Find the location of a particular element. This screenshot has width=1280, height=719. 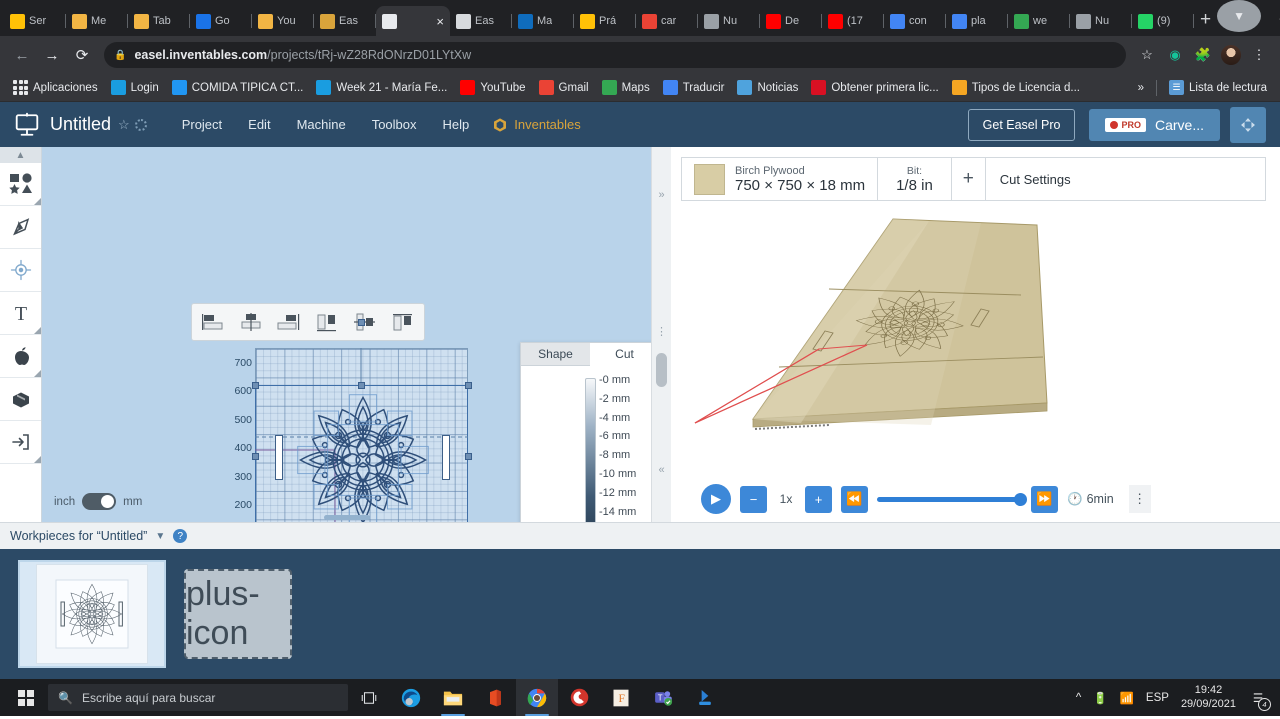

bookmarks-overflow-button: » is located at coordinates (1141, 88).